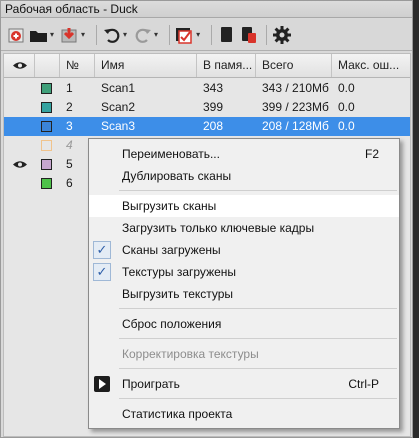 This screenshot has height=438, width=419. I want to click on panel-title: Рабочая область - Duck, so click(206, 9).